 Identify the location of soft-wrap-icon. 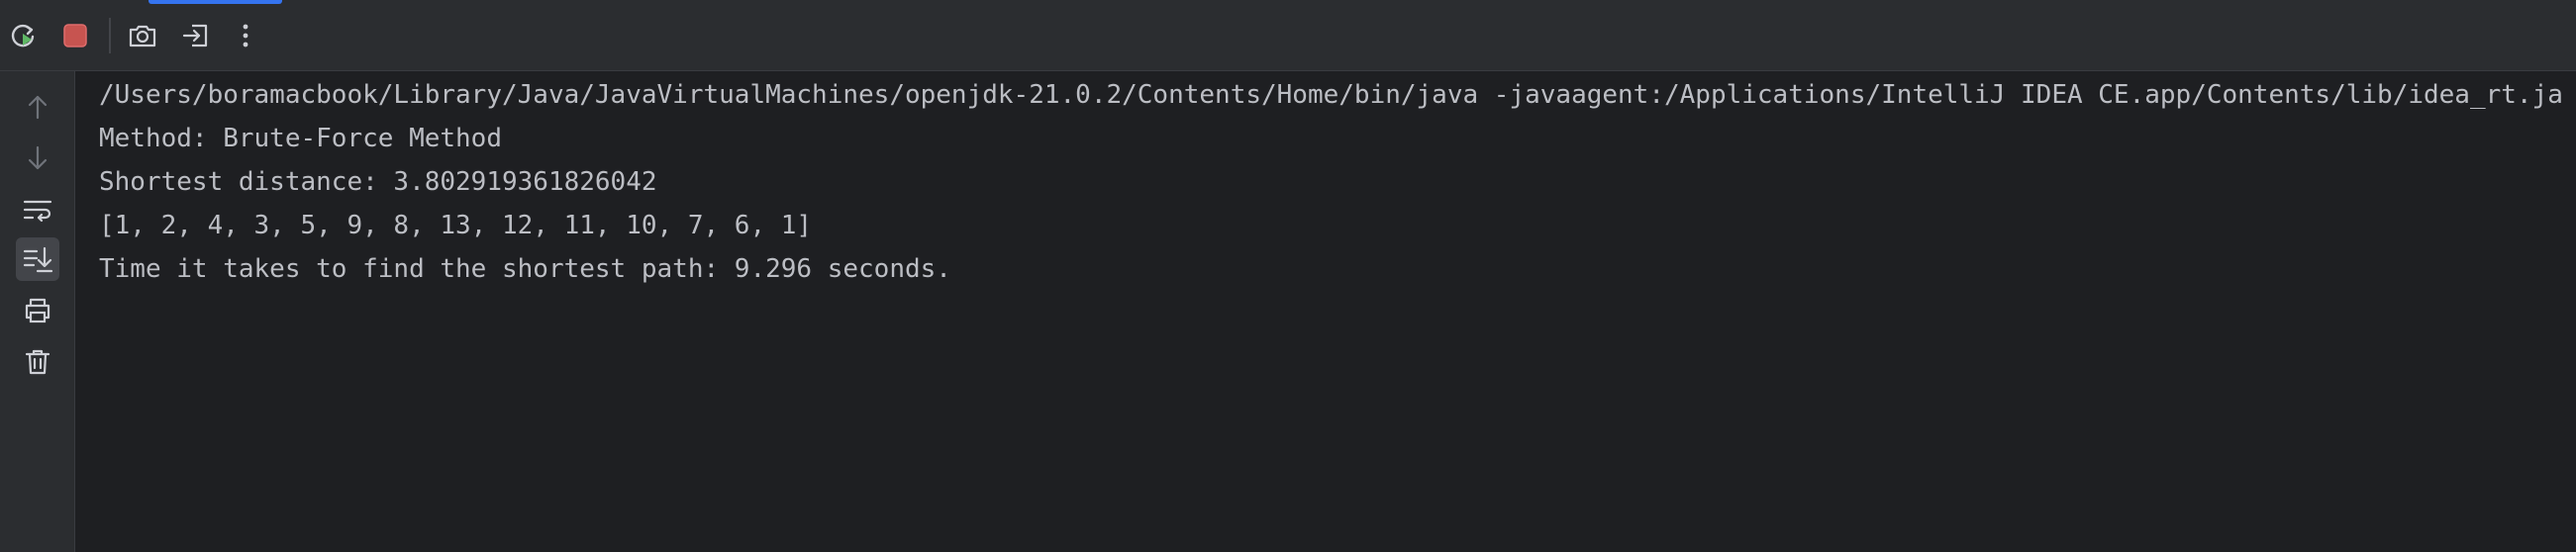
(38, 212).